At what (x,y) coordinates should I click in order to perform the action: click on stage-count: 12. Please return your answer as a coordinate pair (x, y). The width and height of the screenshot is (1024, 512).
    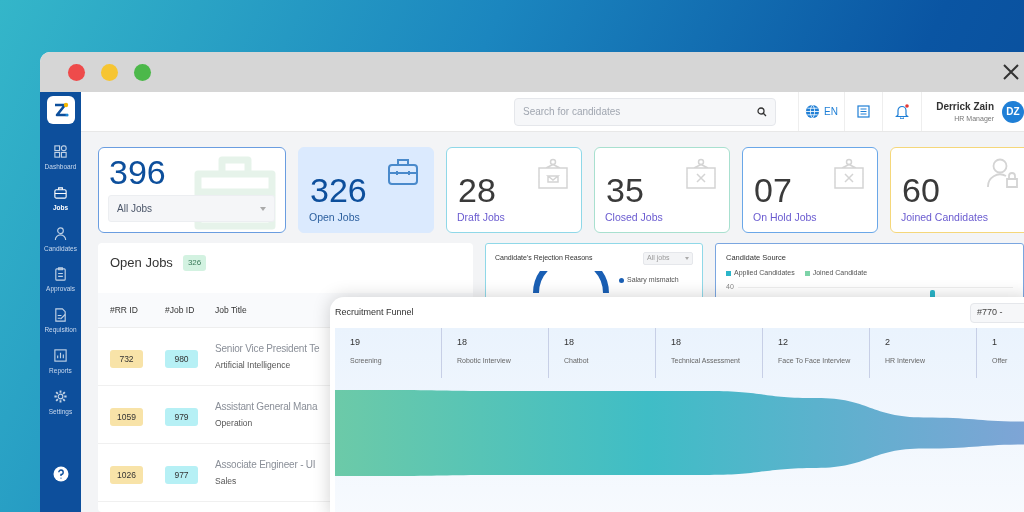
    Looking at the image, I should click on (783, 342).